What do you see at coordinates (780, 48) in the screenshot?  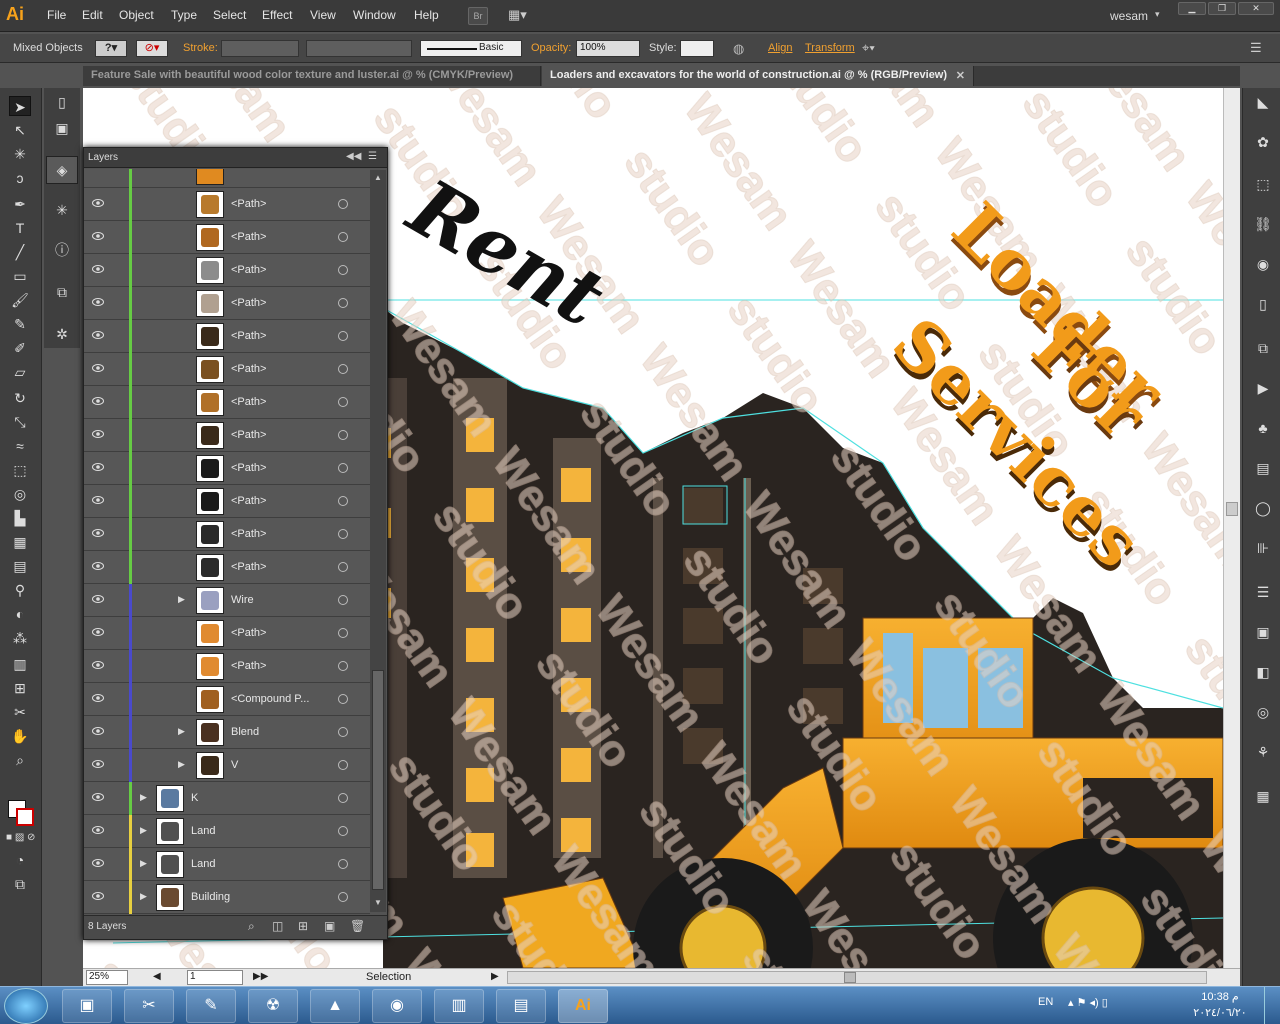 I see `align-link: Align` at bounding box center [780, 48].